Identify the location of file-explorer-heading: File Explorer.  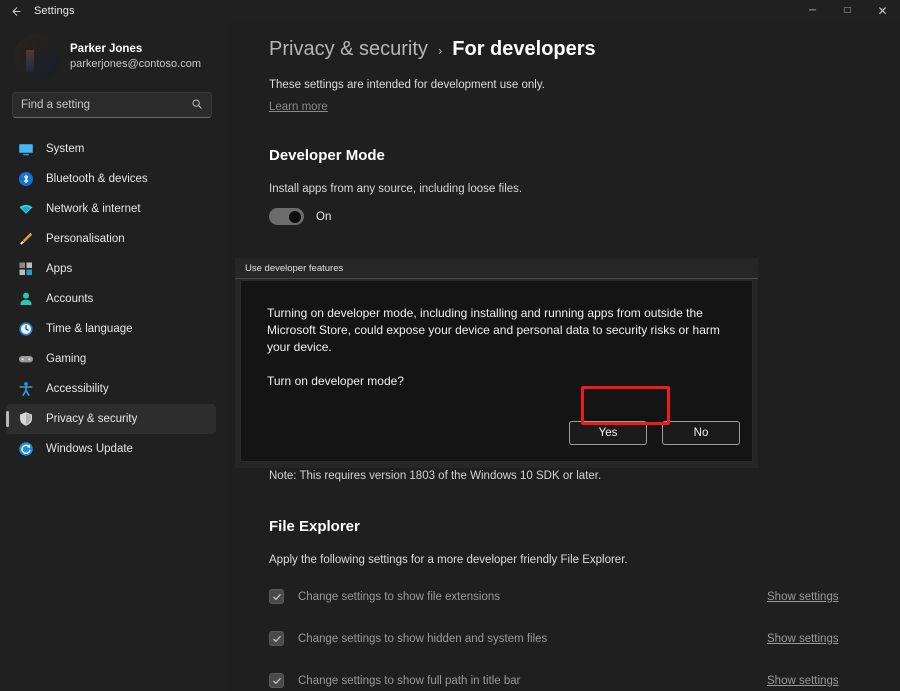
(314, 526).